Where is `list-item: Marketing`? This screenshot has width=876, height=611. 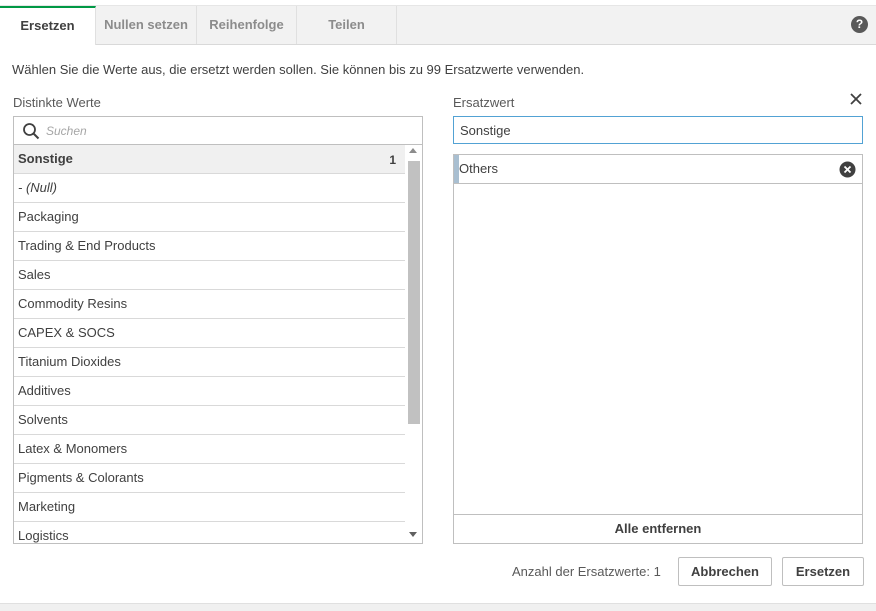
list-item: Marketing is located at coordinates (210, 507).